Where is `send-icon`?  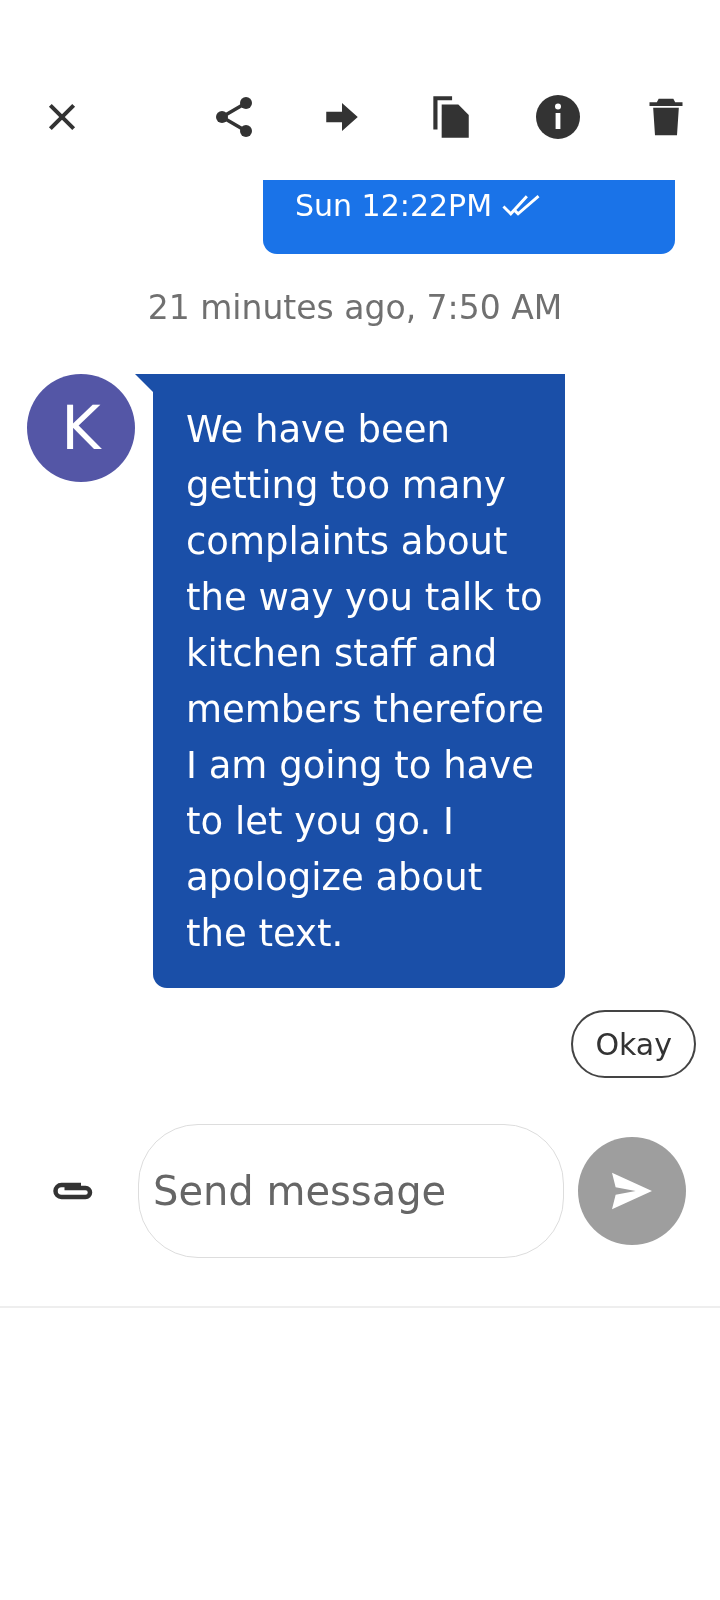
send-icon is located at coordinates (632, 1191).